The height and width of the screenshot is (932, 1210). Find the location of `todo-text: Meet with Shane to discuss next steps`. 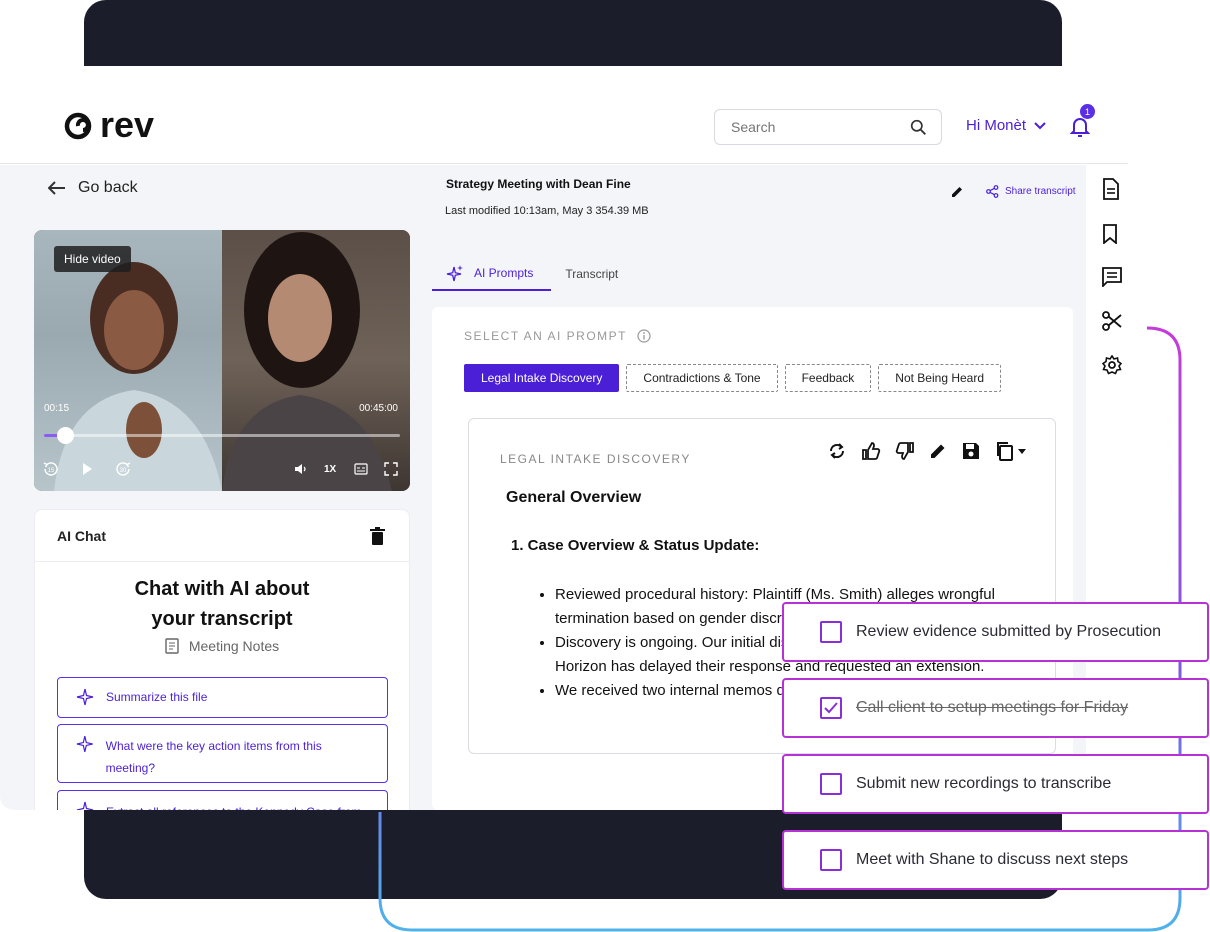

todo-text: Meet with Shane to discuss next steps is located at coordinates (992, 859).